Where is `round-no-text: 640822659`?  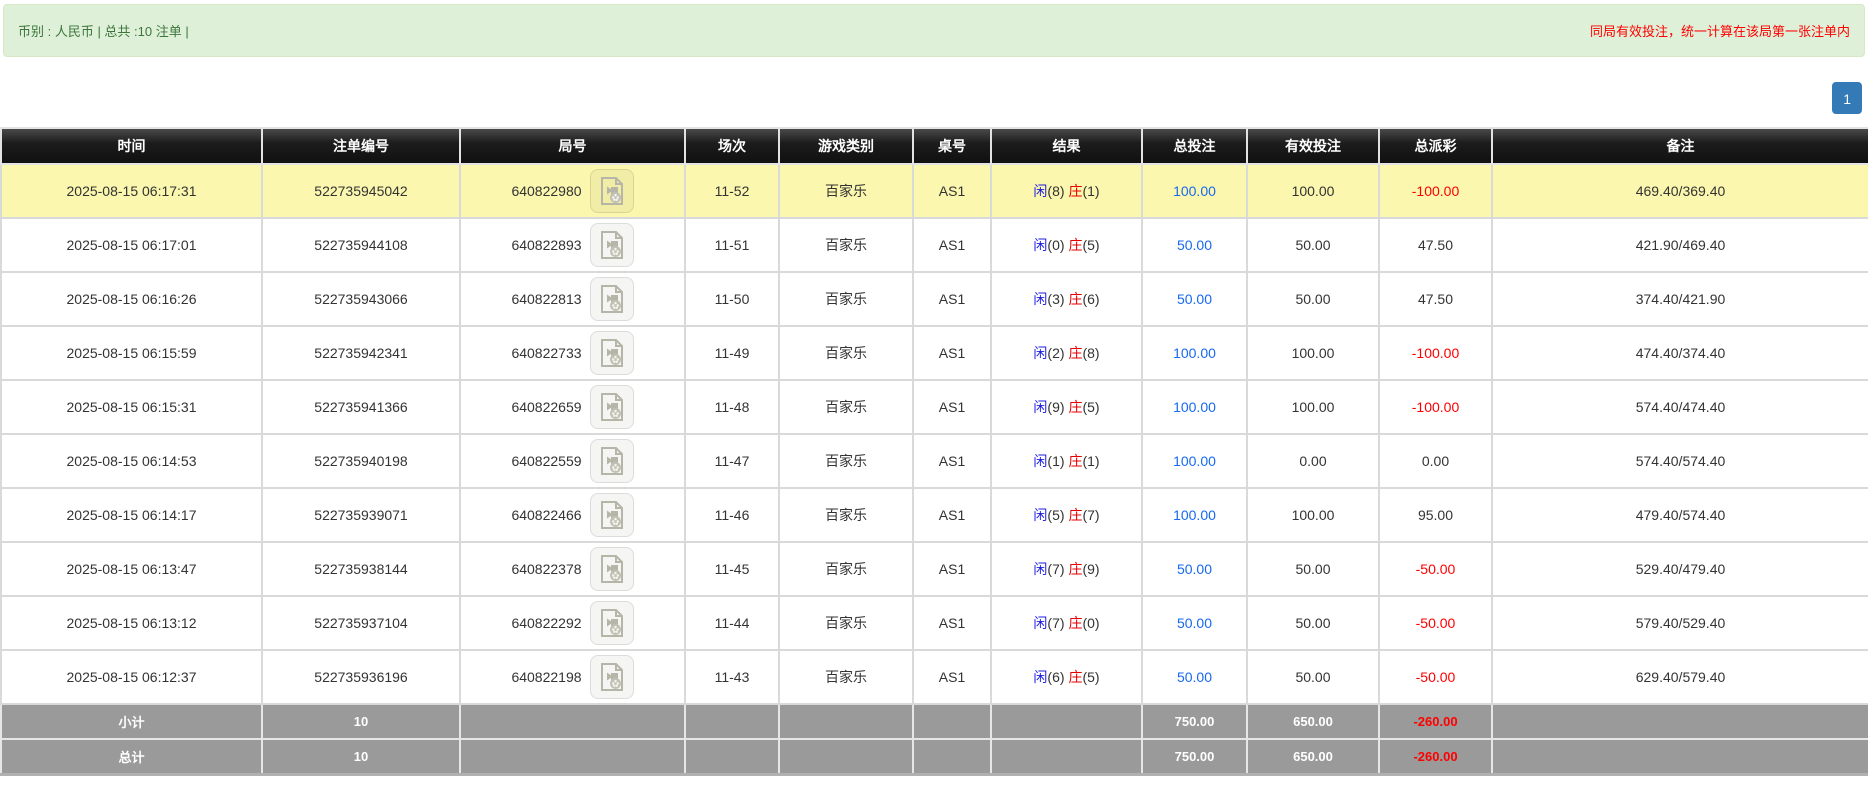
round-no-text: 640822659 is located at coordinates (546, 407).